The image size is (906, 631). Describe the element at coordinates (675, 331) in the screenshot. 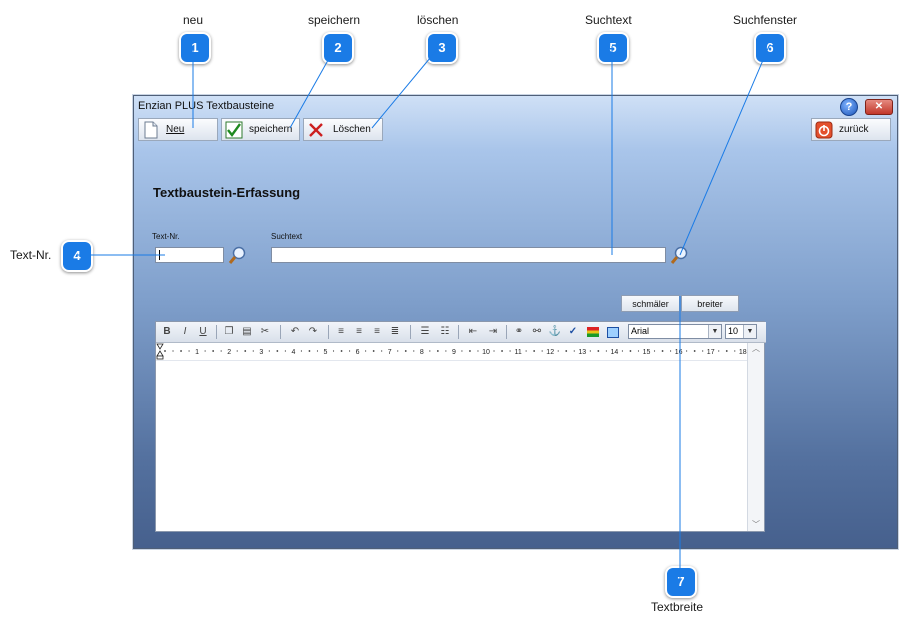

I see `font-family-select: Arial ▼` at that location.